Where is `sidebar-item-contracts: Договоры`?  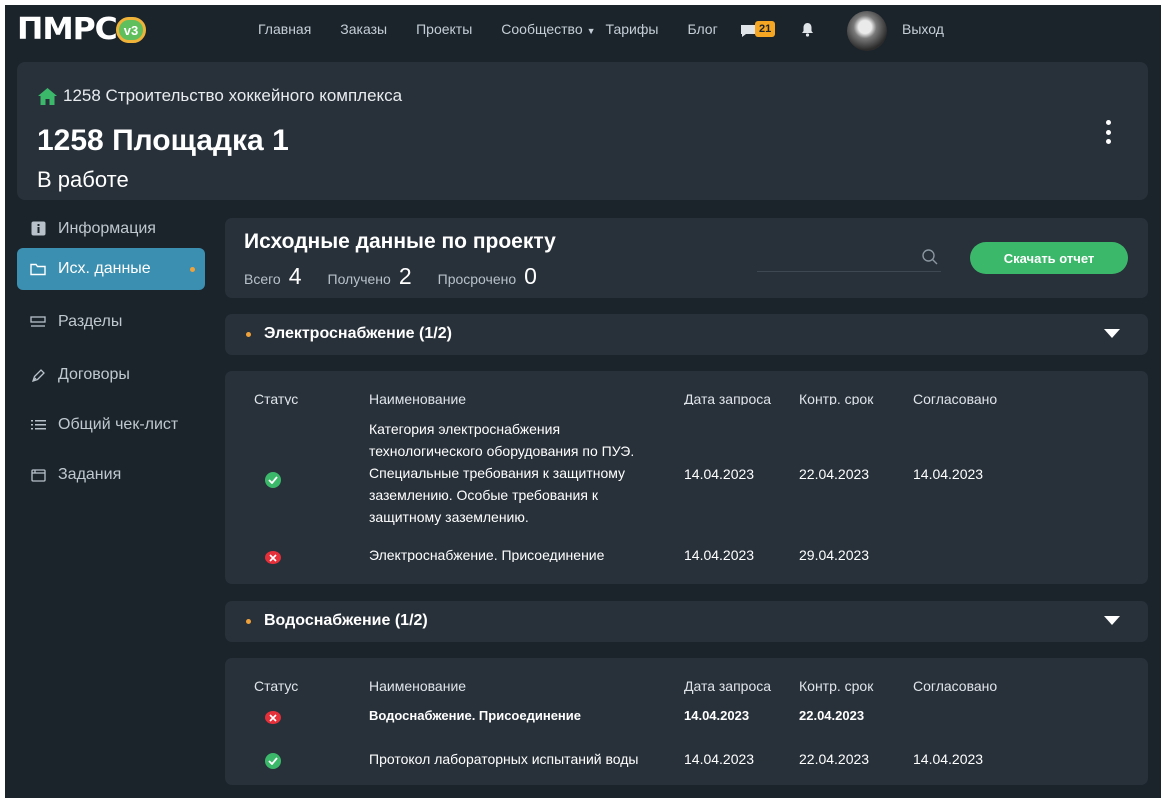
sidebar-item-contracts: Договоры is located at coordinates (111, 375).